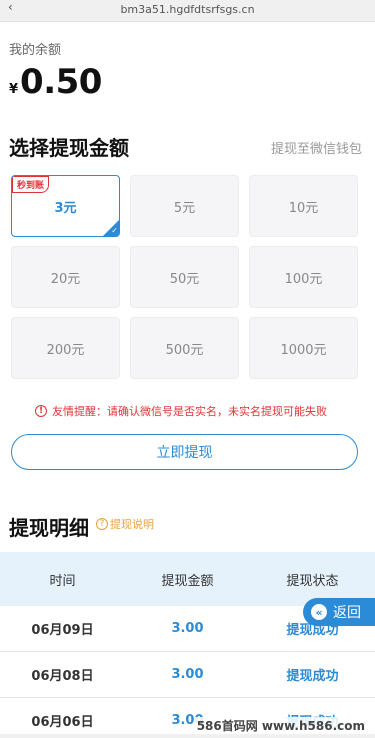 This screenshot has height=738, width=375. I want to click on amount-option-label: 5元, so click(184, 208).